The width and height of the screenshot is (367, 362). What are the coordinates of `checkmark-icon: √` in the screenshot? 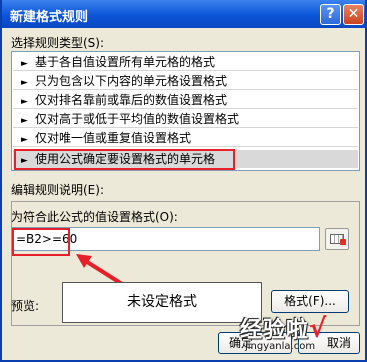 It's located at (318, 329).